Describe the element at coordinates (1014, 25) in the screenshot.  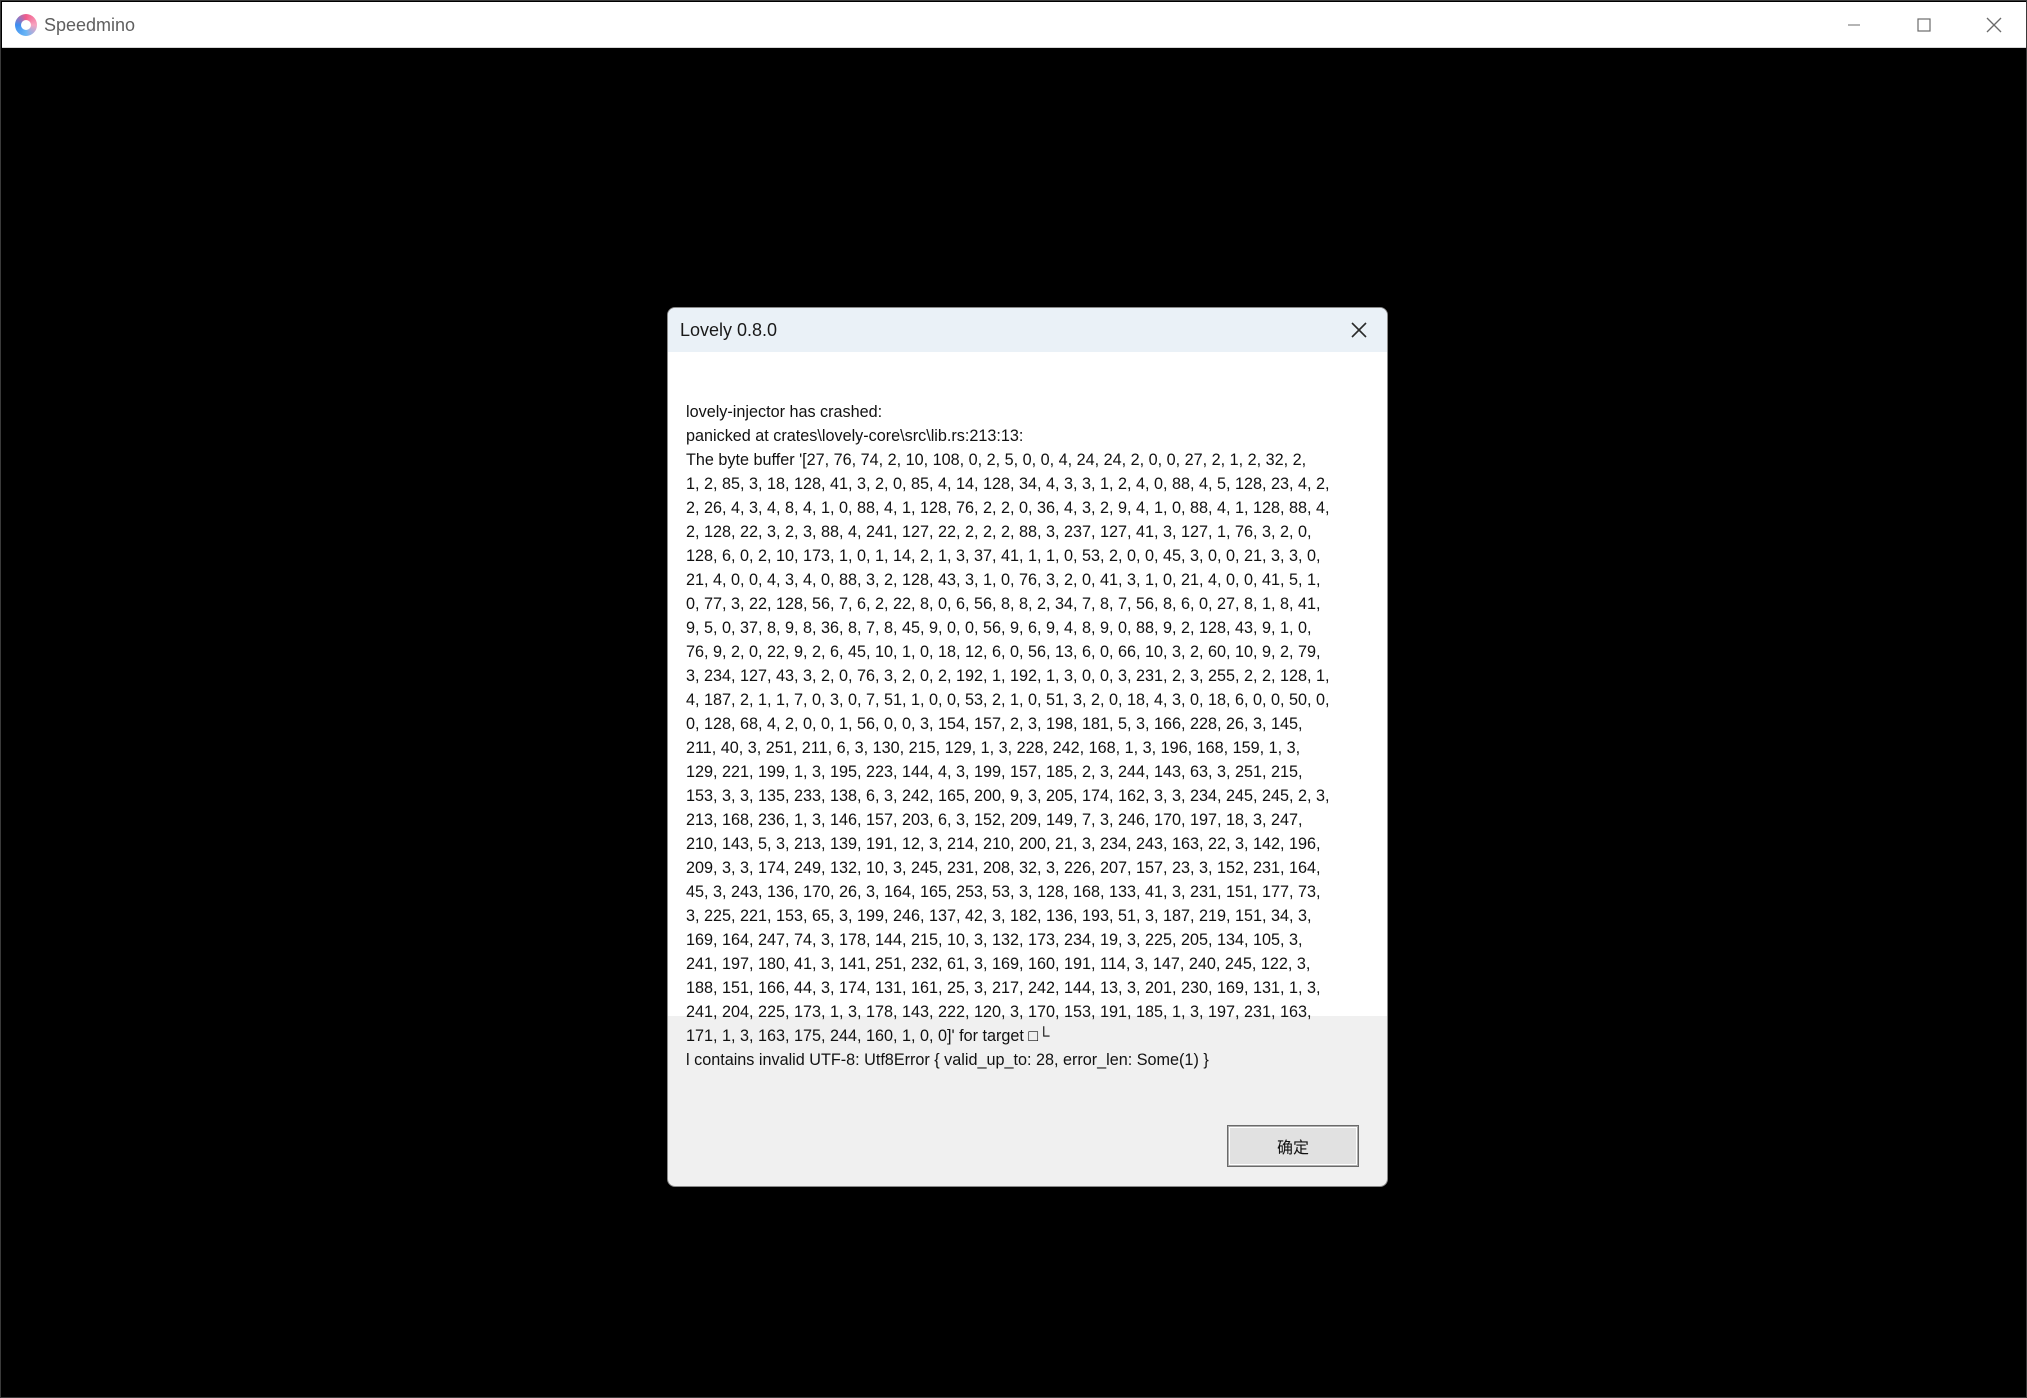
I see `window-titlebar: Speedmino` at that location.